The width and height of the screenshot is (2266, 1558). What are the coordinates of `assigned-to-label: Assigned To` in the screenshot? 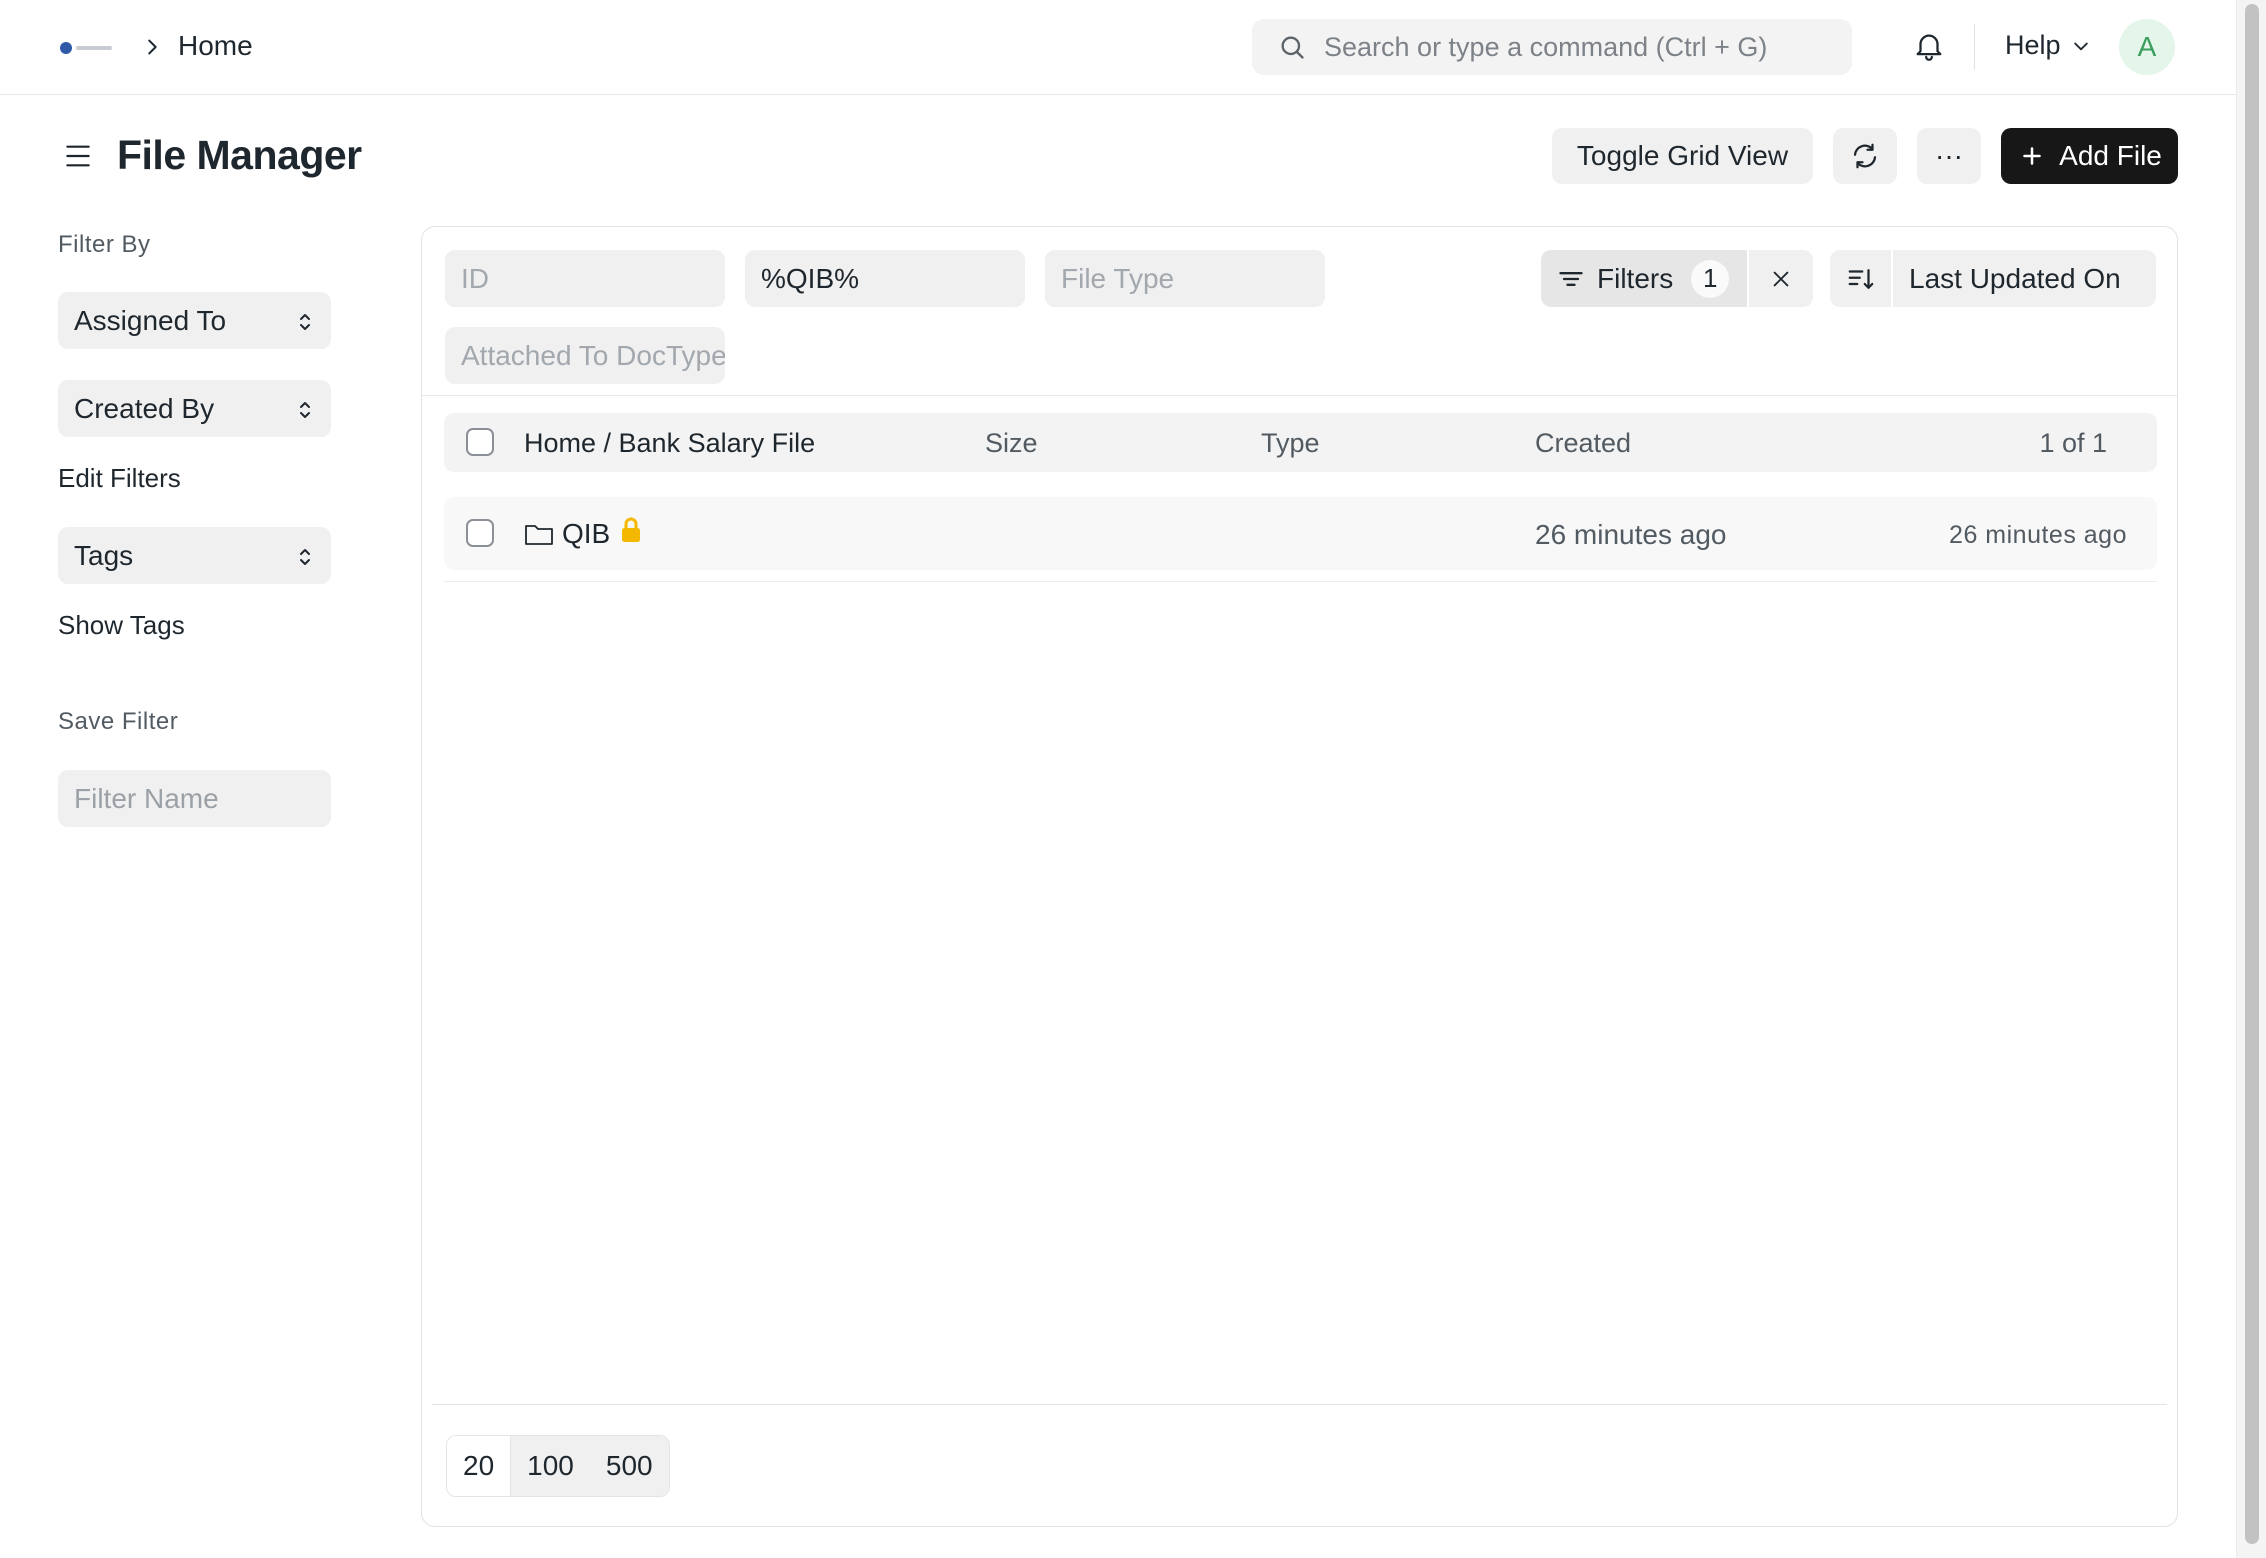 It's located at (150, 320).